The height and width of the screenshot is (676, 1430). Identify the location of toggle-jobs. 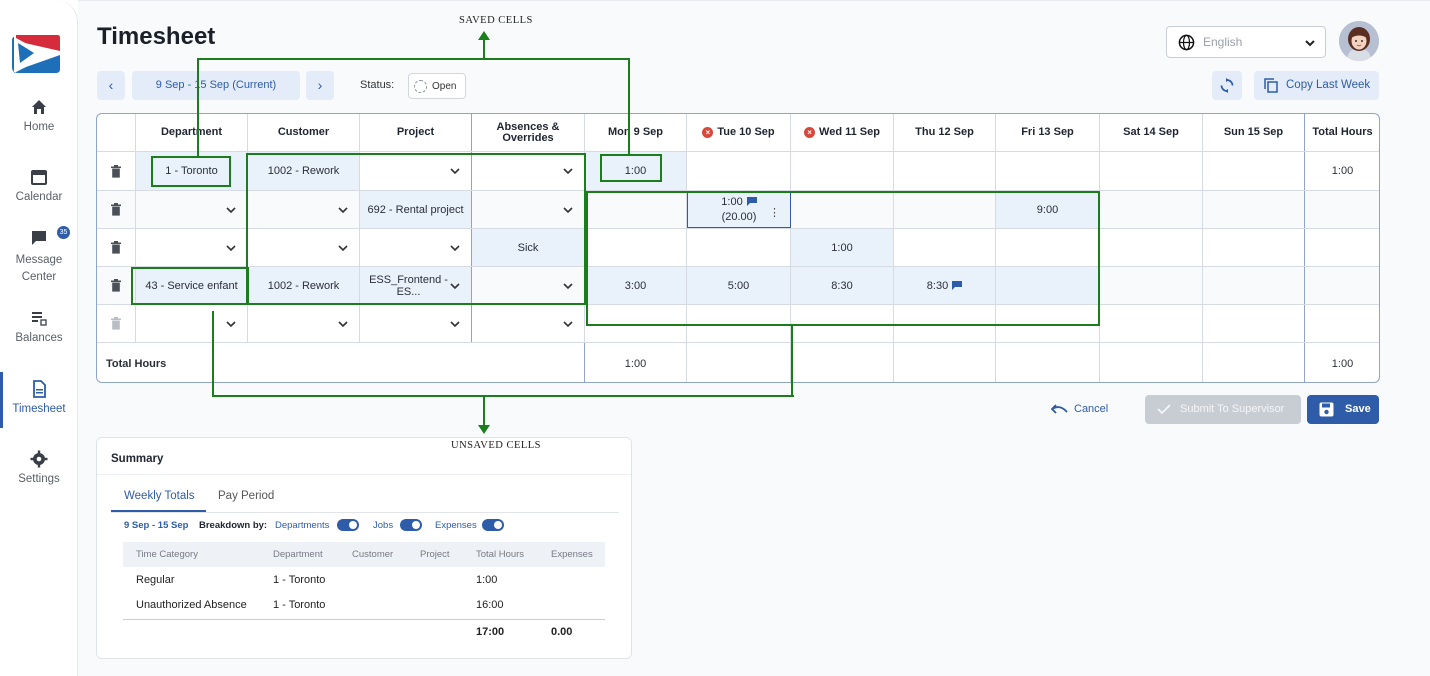
(411, 525).